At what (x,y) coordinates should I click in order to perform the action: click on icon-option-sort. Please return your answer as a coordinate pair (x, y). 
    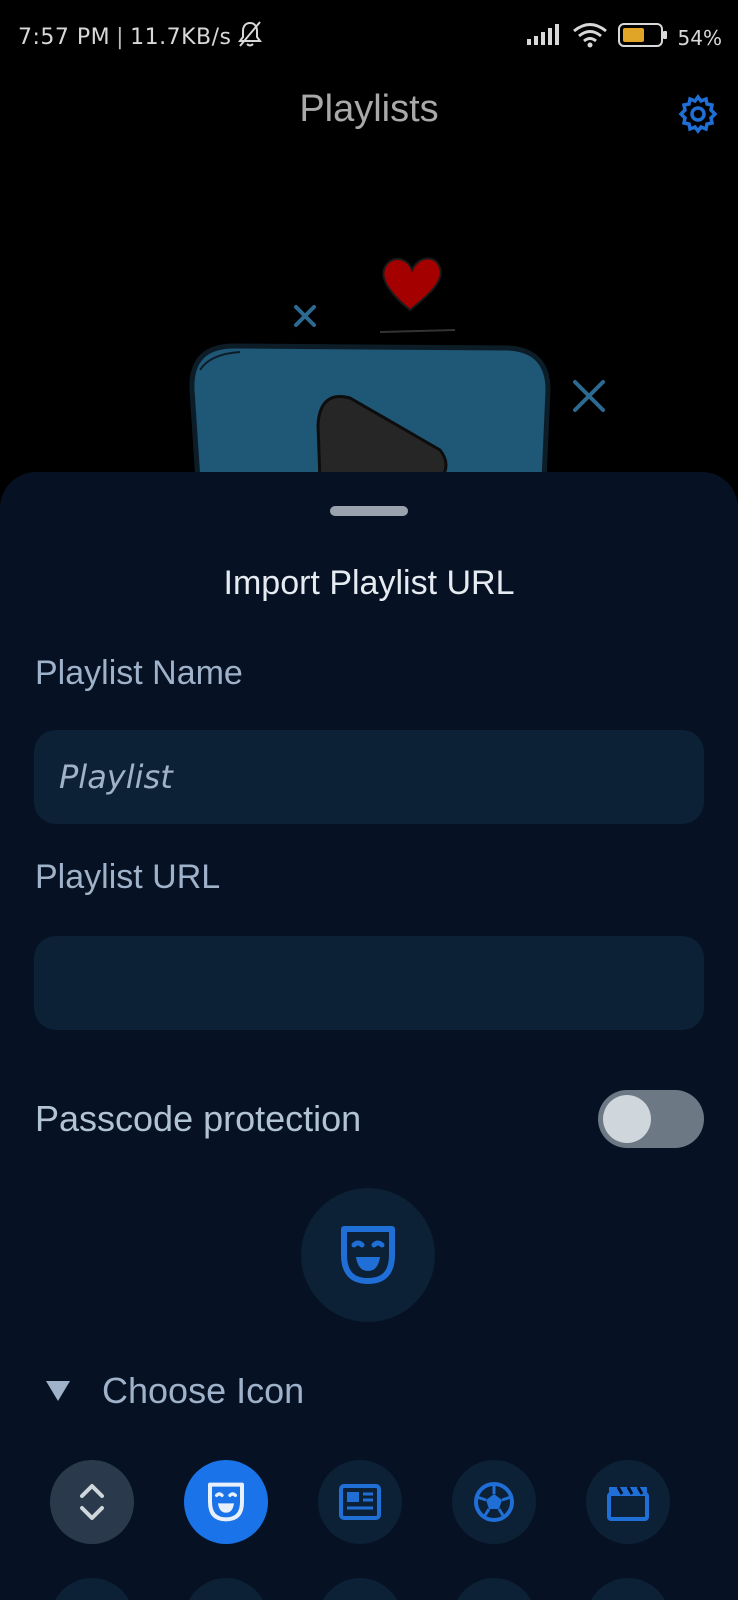
    Looking at the image, I should click on (92, 1502).